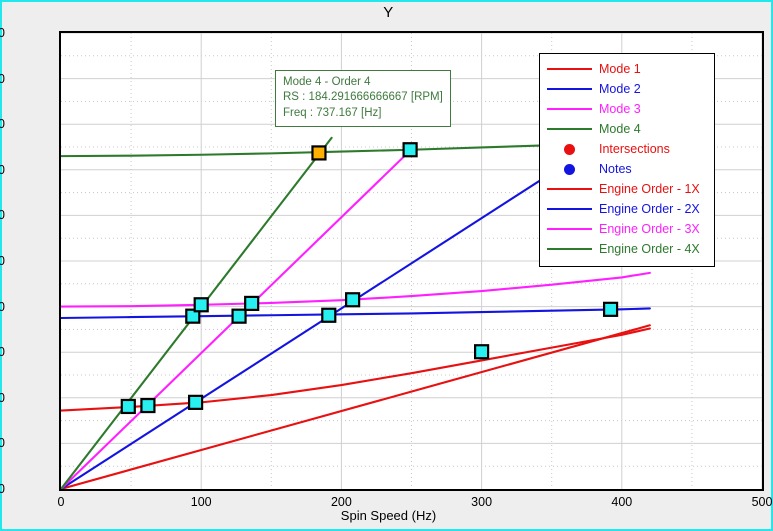 This screenshot has height=531, width=773. What do you see at coordinates (622, 502) in the screenshot?
I see `x-tick-label: 400` at bounding box center [622, 502].